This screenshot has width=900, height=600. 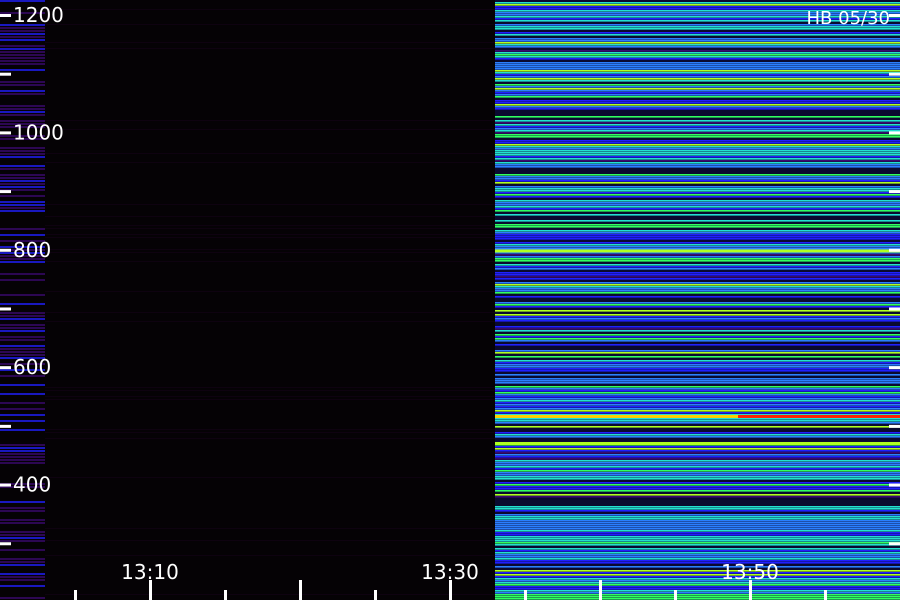 What do you see at coordinates (525, 595) in the screenshot?
I see `x-minor-tick` at bounding box center [525, 595].